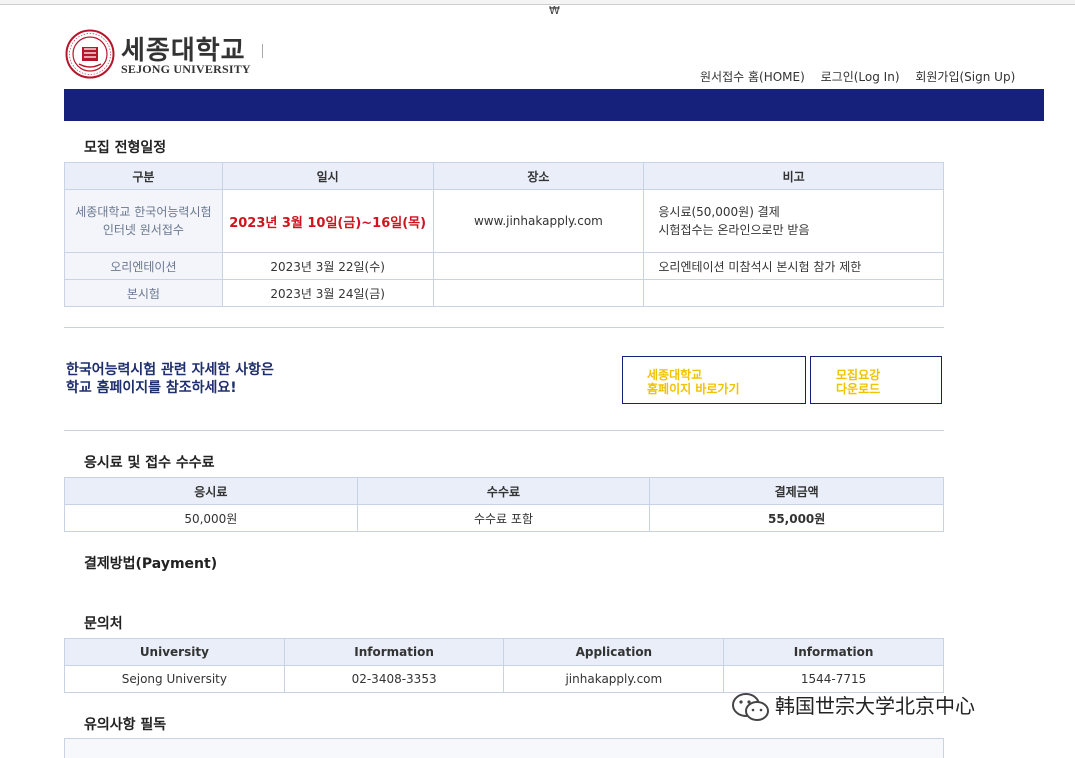  I want to click on info-text-line: 학교 홈페이지를 참조하세요!, so click(151, 388).